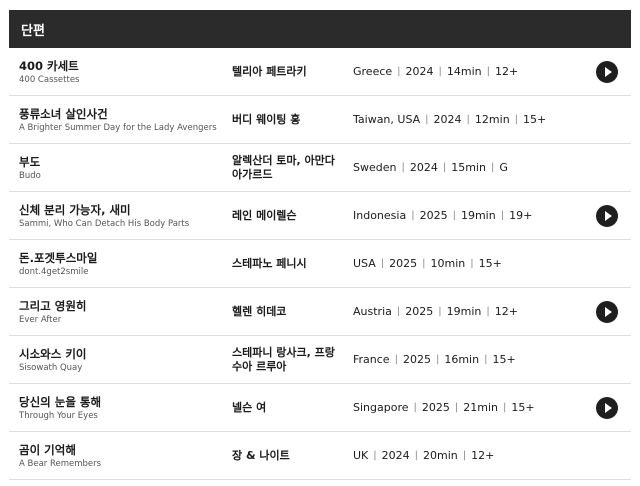  I want to click on film-meta: Austria | 2025 | 19min | 12+, so click(435, 311).